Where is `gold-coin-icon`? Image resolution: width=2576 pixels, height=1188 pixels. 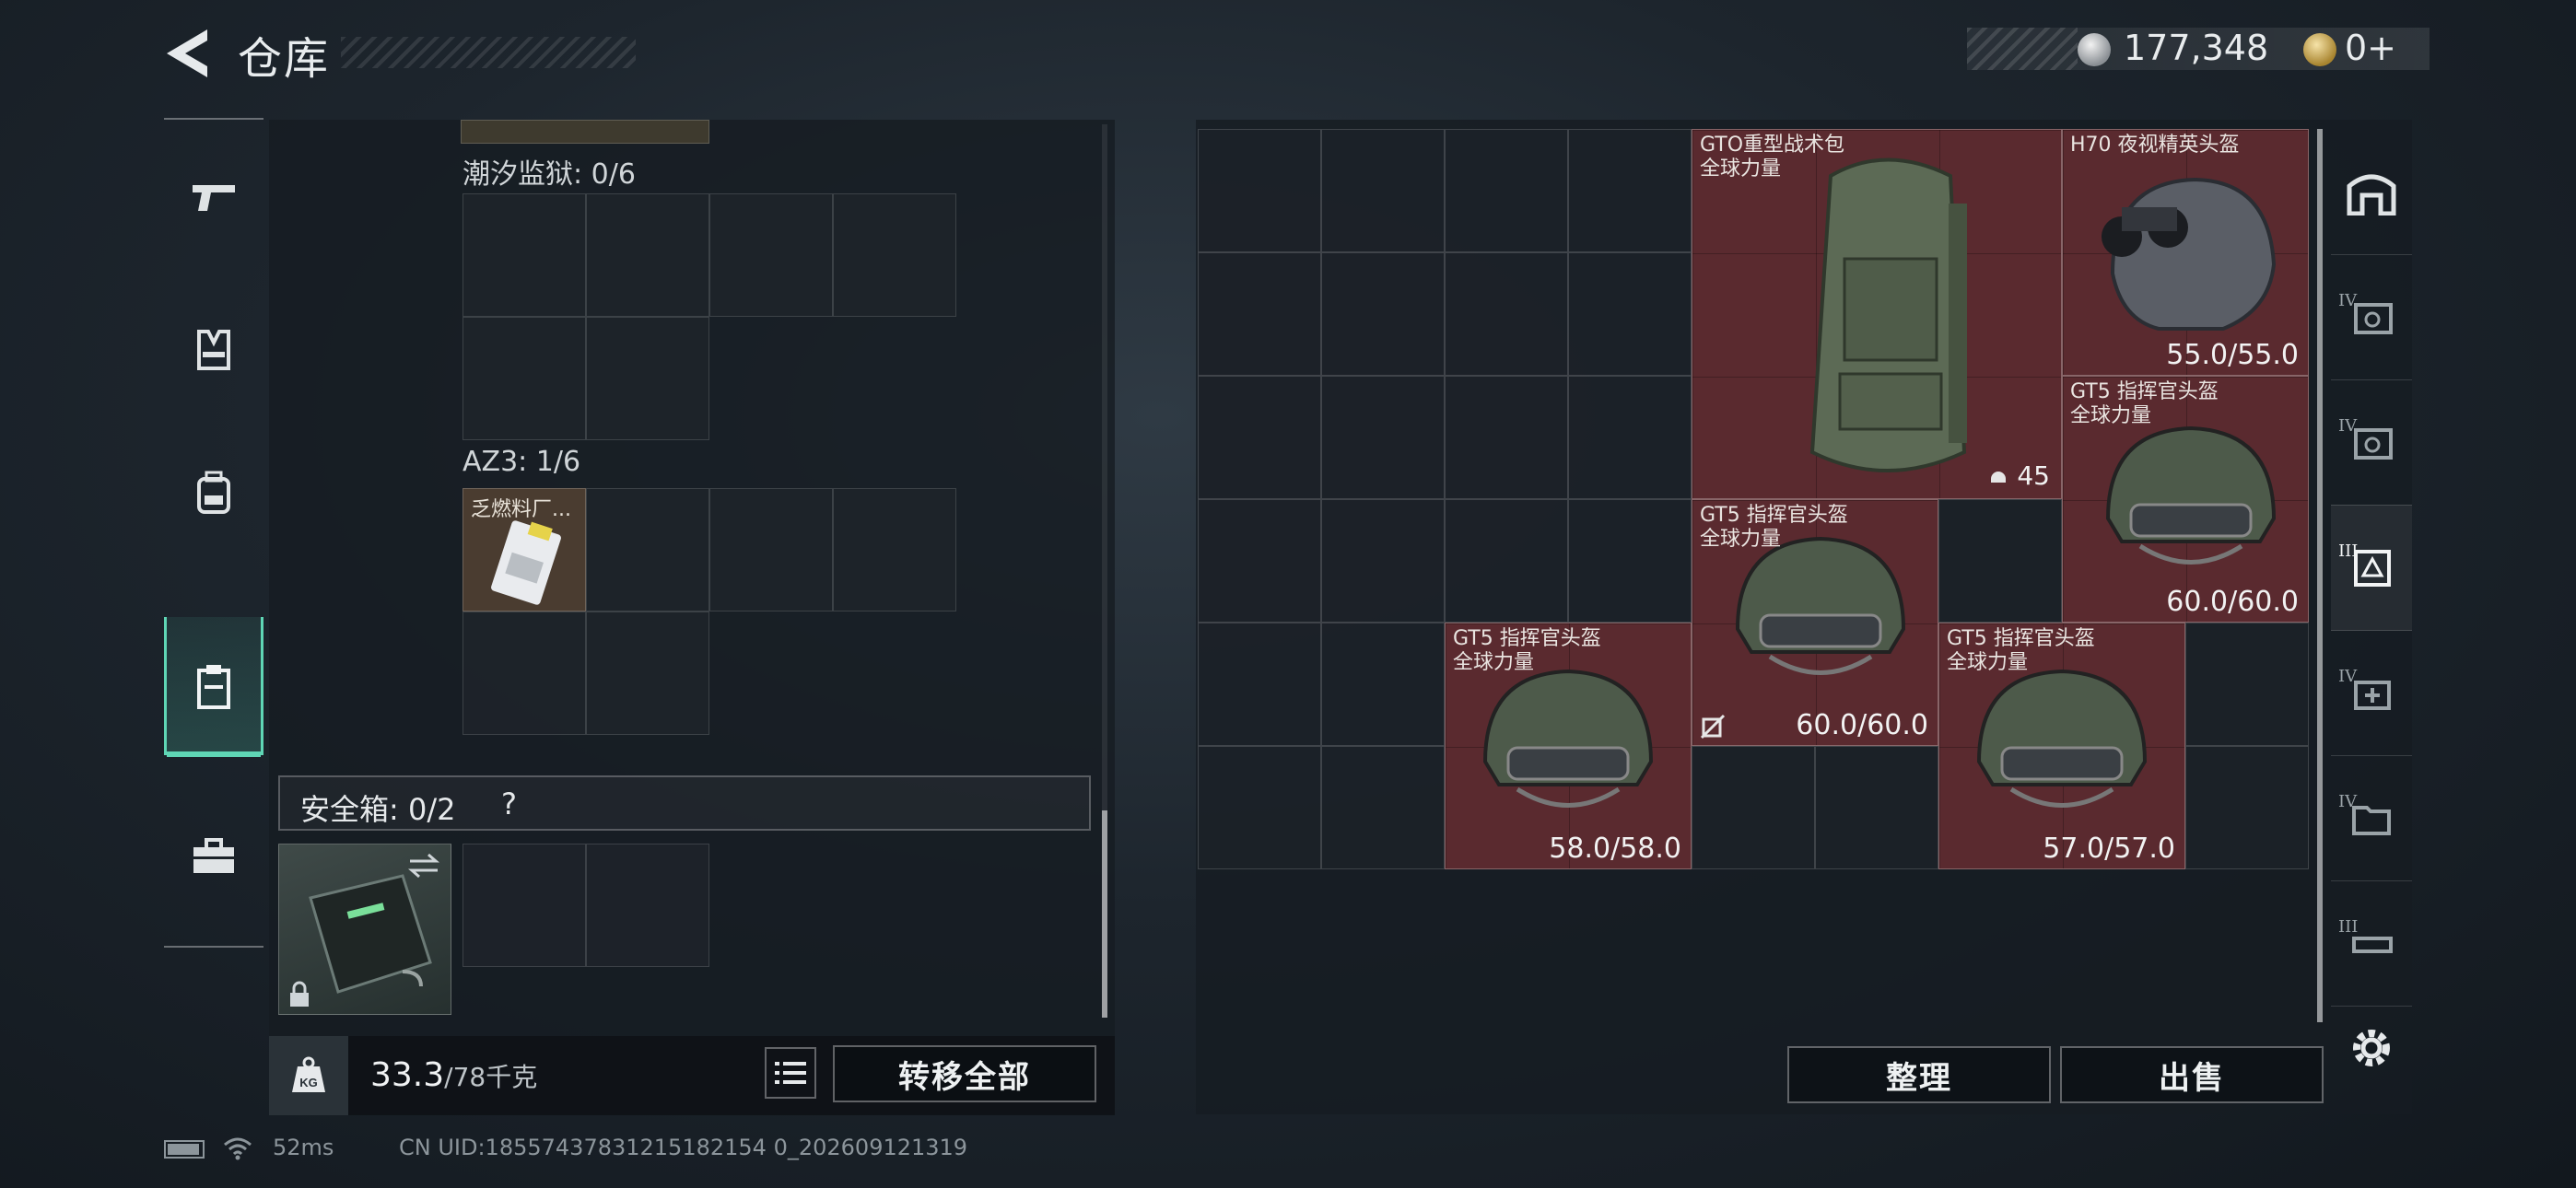
gold-coin-icon is located at coordinates (2319, 49).